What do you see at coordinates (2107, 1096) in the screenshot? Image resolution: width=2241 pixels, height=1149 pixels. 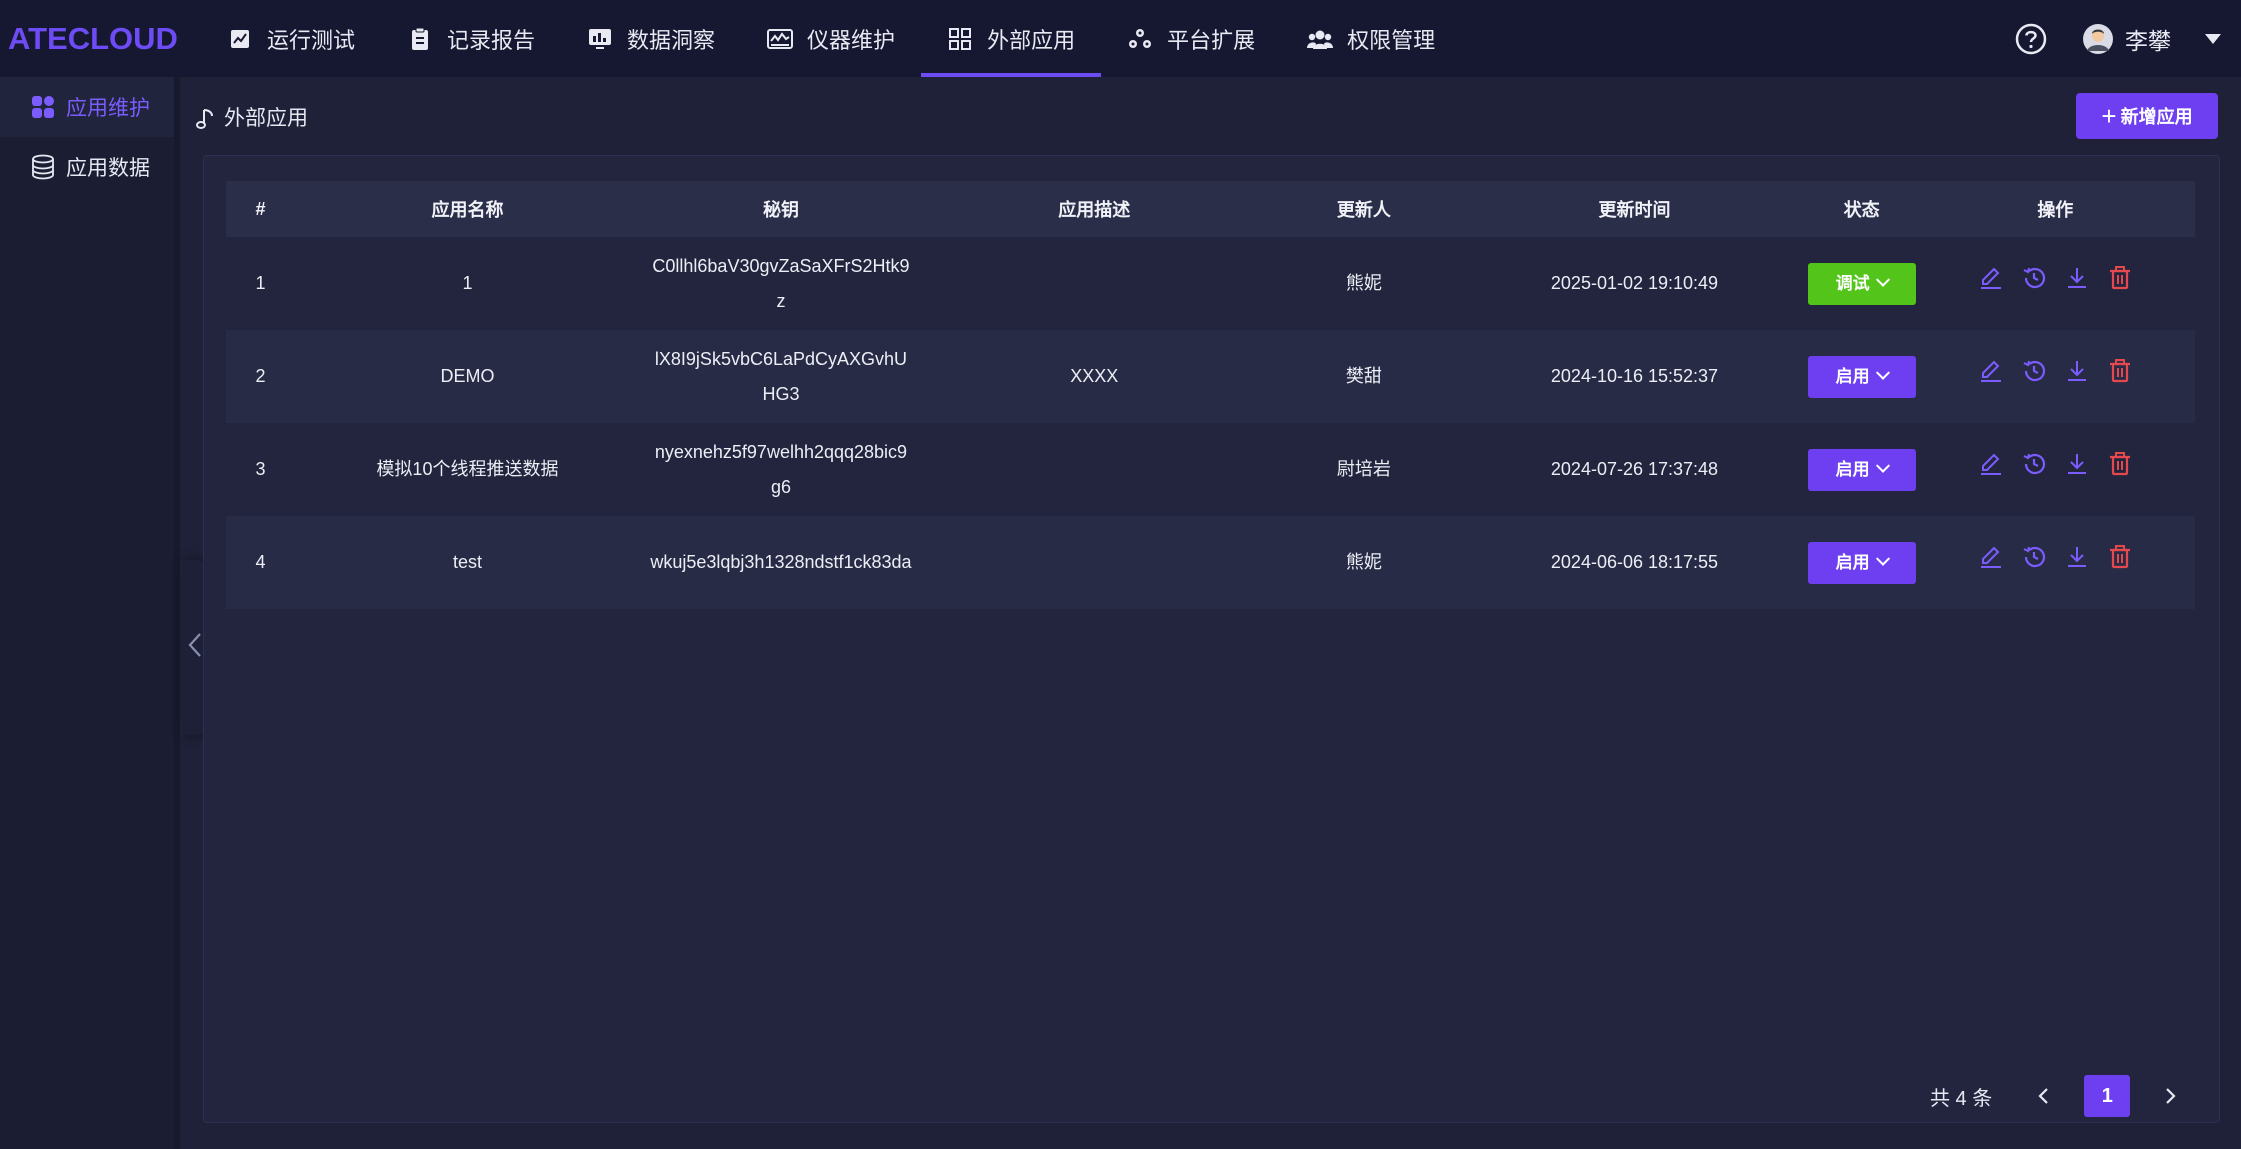 I see `page-number-button: 1` at bounding box center [2107, 1096].